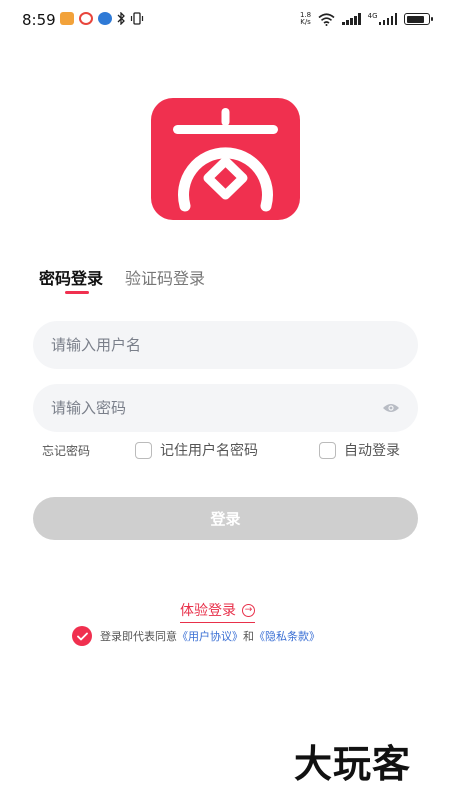 The height and width of the screenshot is (800, 450). I want to click on agreement-row: 登录即代表同意《用户协议》和《隐私条款》, so click(196, 636).